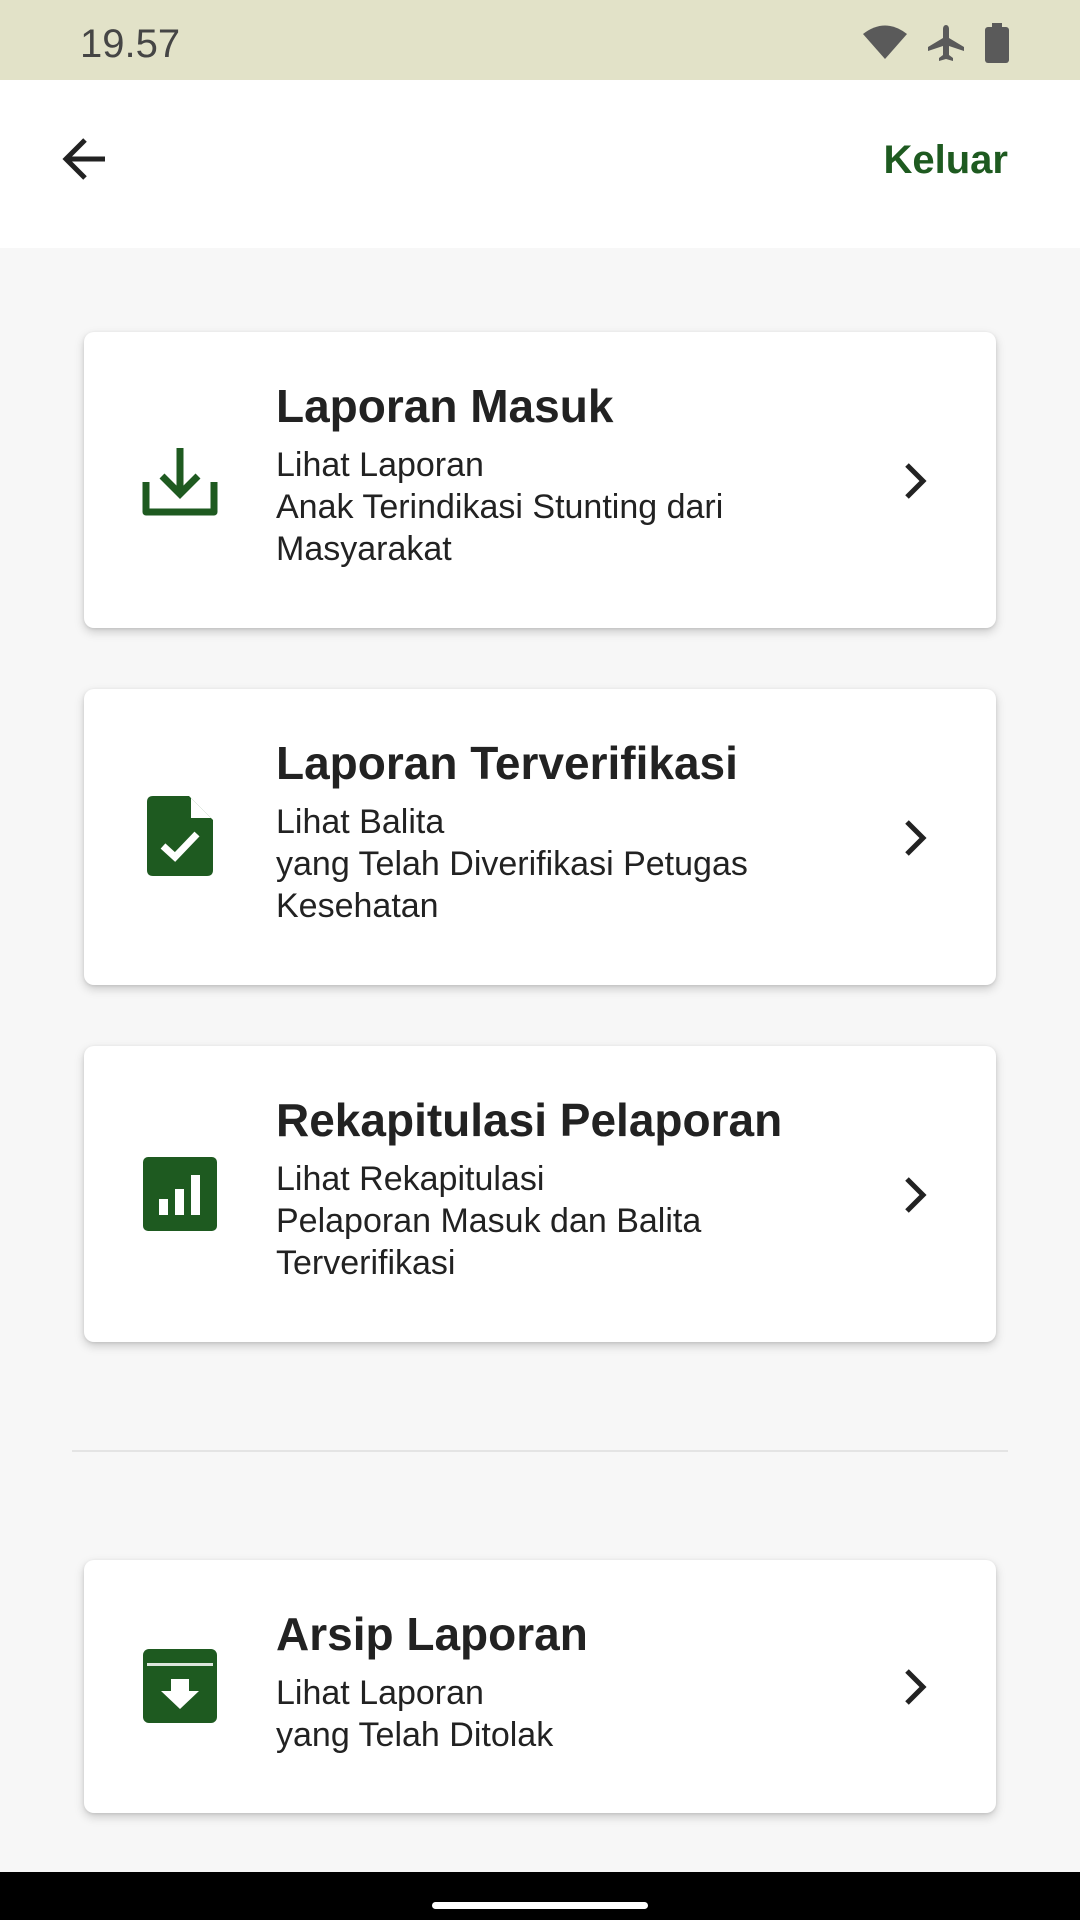 This screenshot has height=1920, width=1080. What do you see at coordinates (529, 1120) in the screenshot?
I see `card-title: Rekapitulasi Pelaporan` at bounding box center [529, 1120].